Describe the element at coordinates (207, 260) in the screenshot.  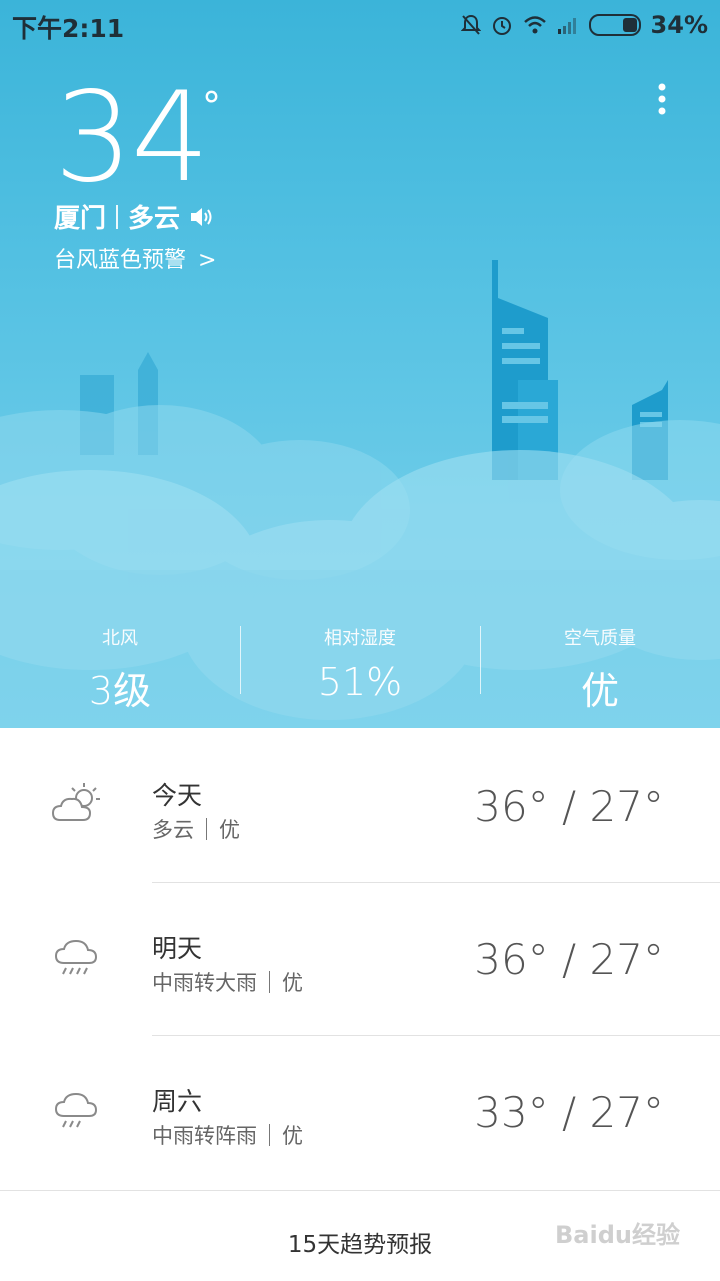
I see `chevron-right-icon: >` at that location.